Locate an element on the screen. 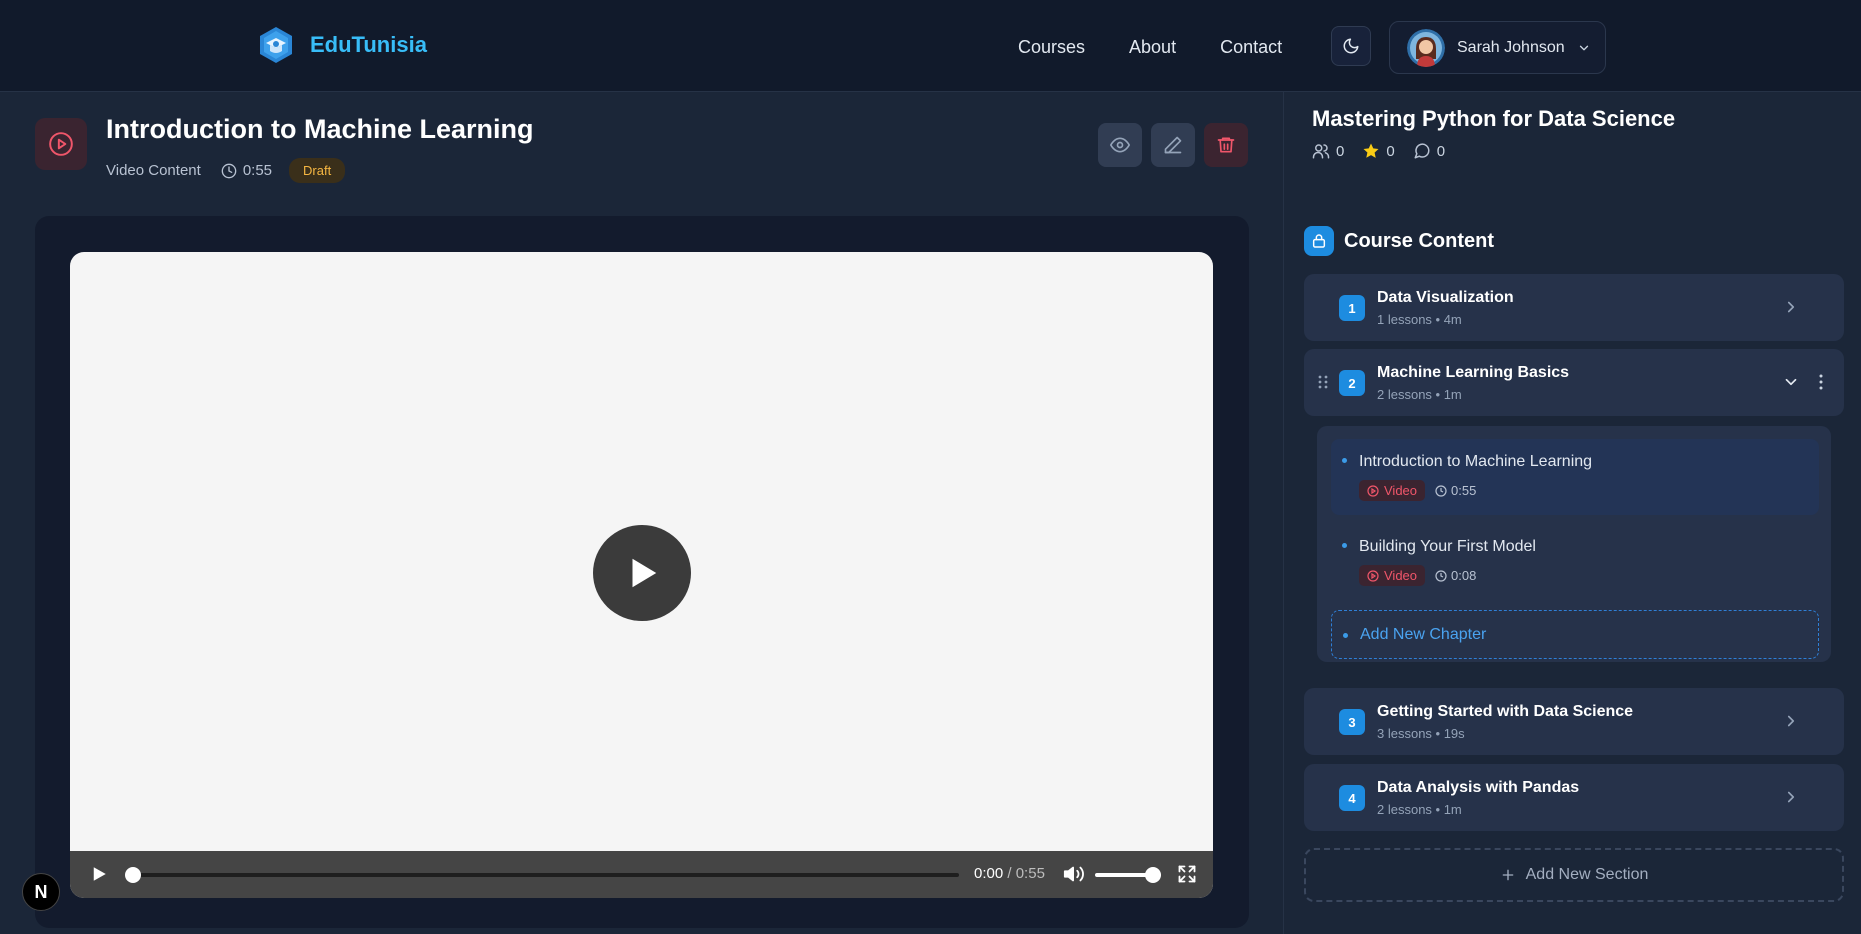  user-name: Sarah Johnson is located at coordinates (1511, 47).